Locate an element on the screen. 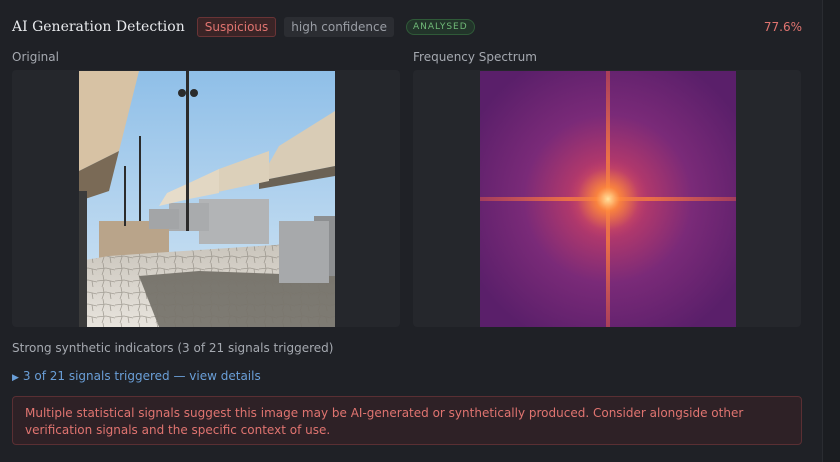  scrollbar-track is located at coordinates (831, 231).